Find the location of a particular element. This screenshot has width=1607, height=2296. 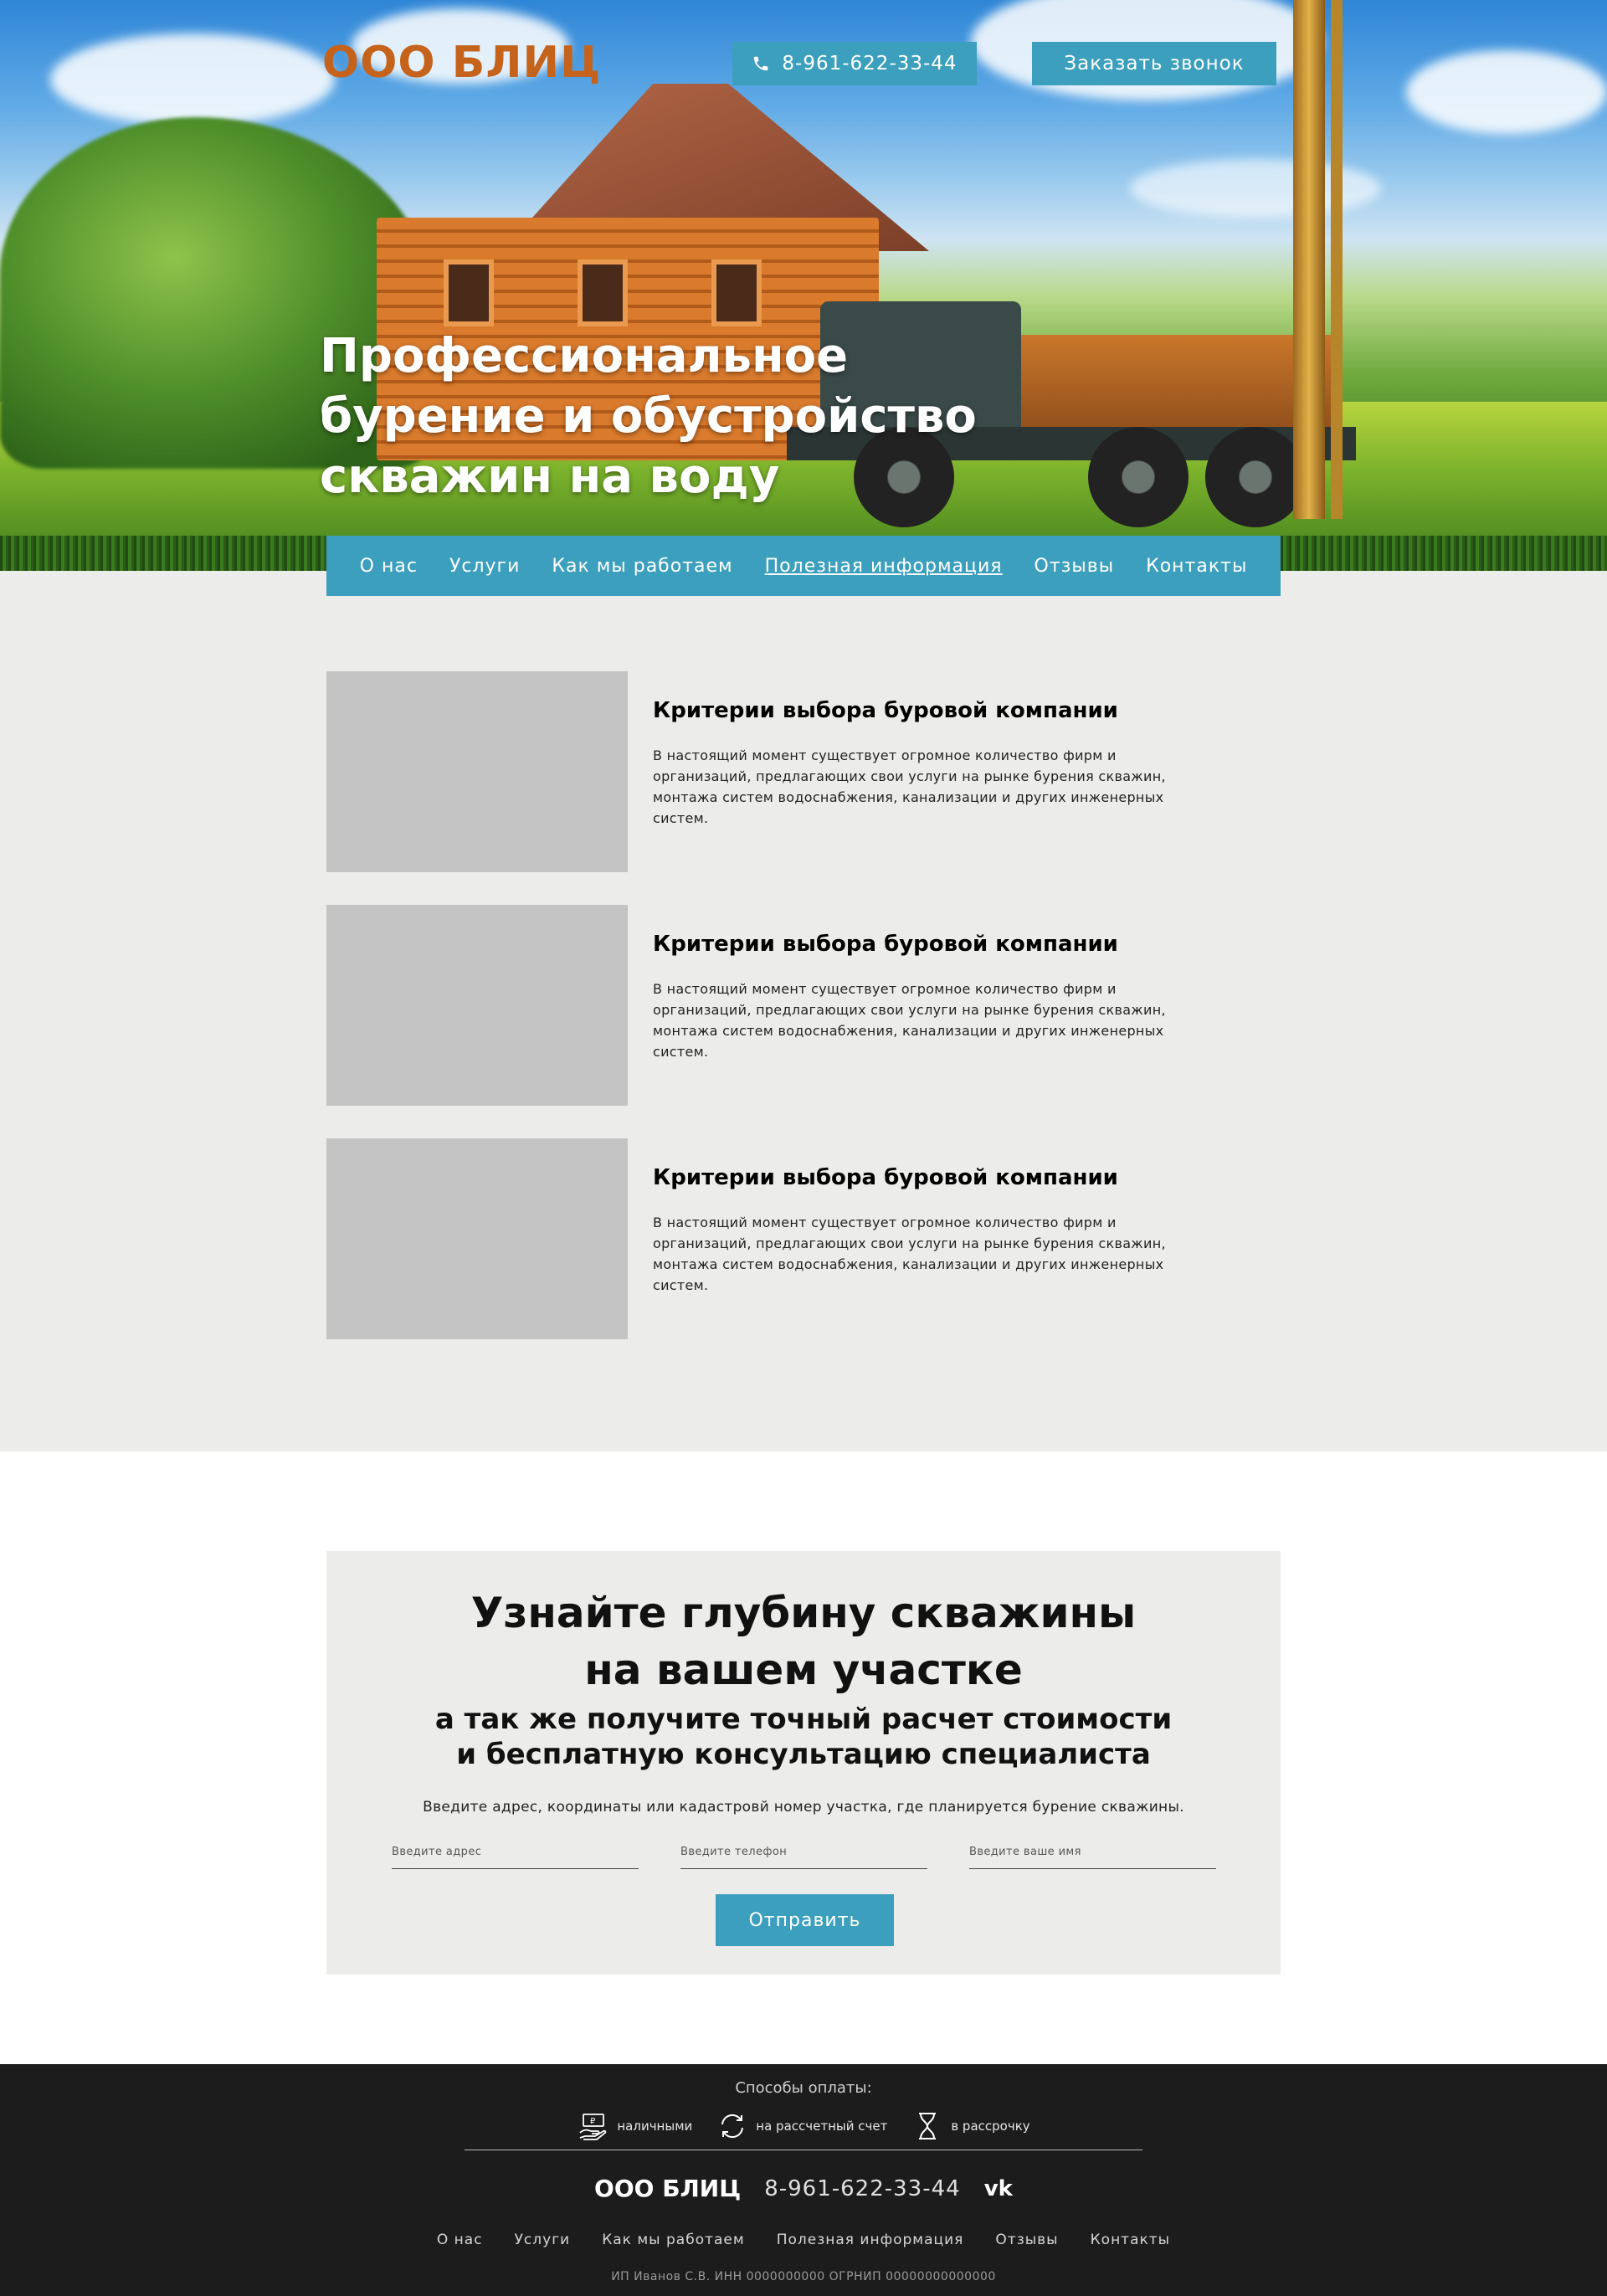

payment-label: в рассрочку is located at coordinates (990, 2126).